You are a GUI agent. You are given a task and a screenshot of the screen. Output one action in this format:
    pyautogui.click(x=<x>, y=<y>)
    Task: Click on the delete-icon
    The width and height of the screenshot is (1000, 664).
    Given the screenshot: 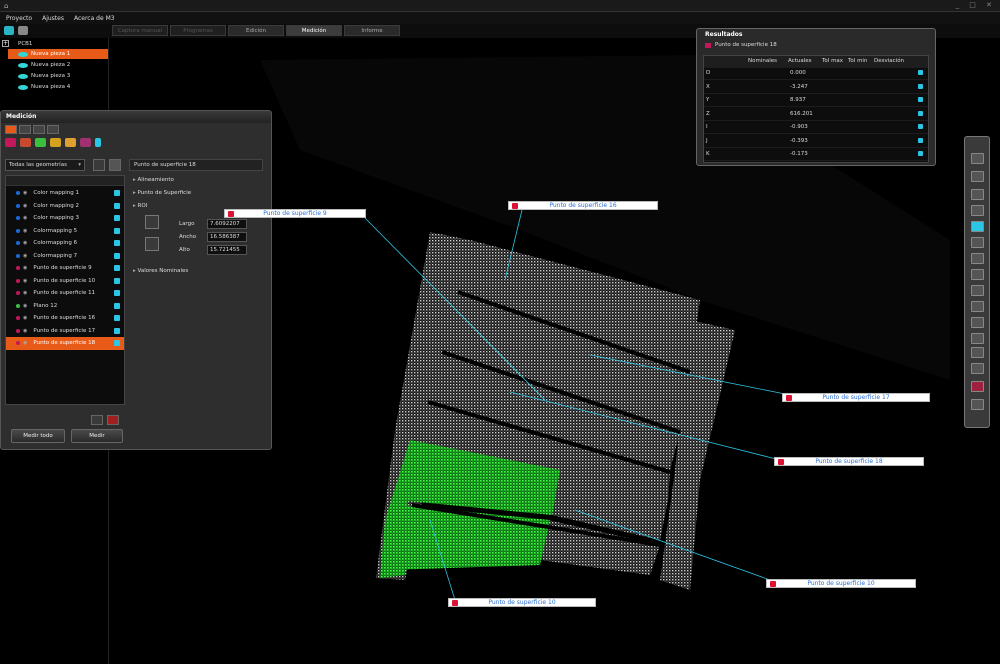 What is the action you would take?
    pyautogui.click(x=113, y=420)
    